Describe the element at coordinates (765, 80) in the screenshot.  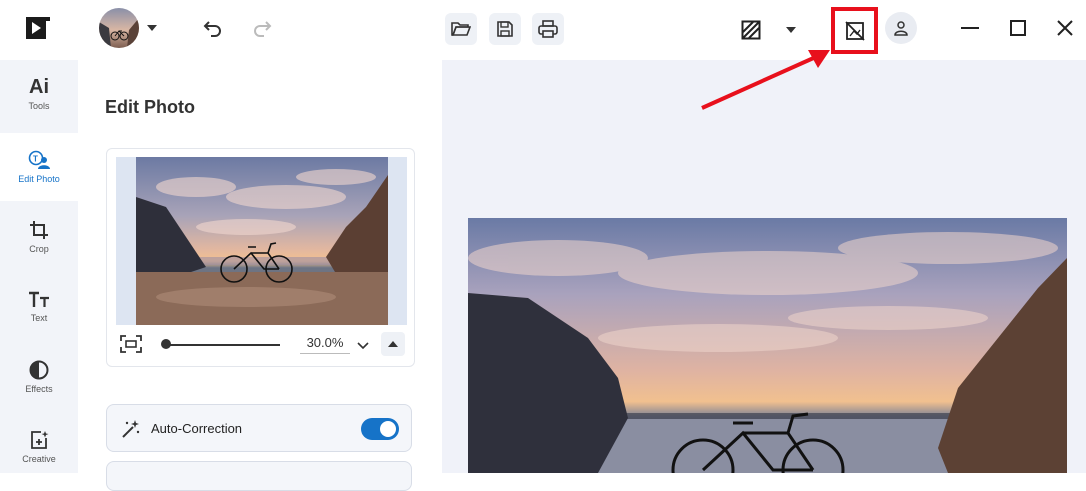
I see `annotation-arrow` at that location.